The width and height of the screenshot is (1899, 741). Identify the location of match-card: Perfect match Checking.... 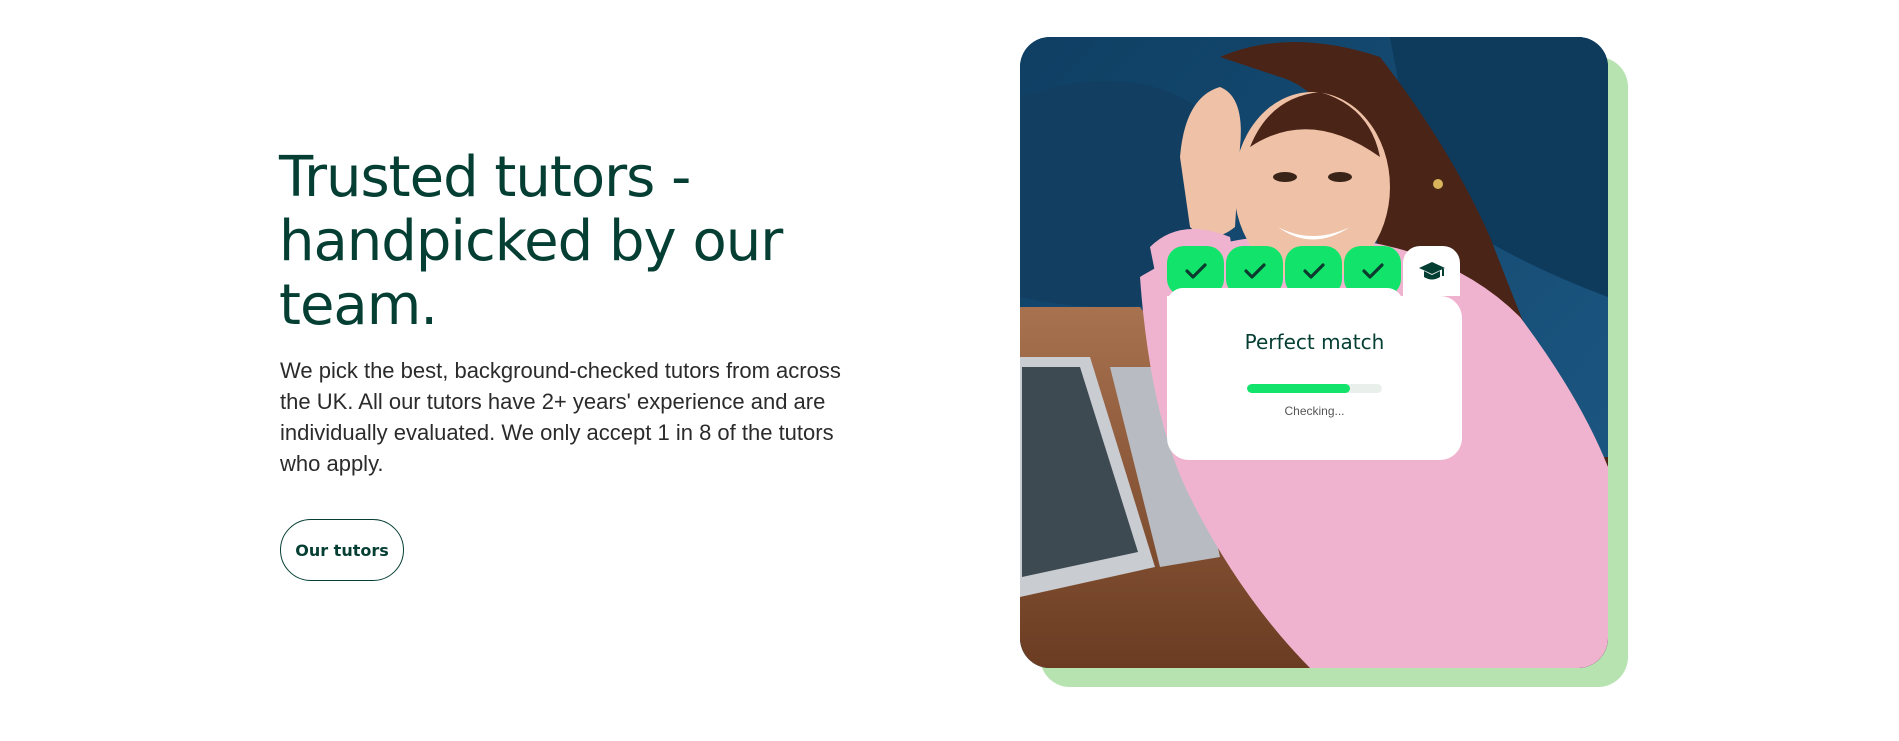
(1314, 374).